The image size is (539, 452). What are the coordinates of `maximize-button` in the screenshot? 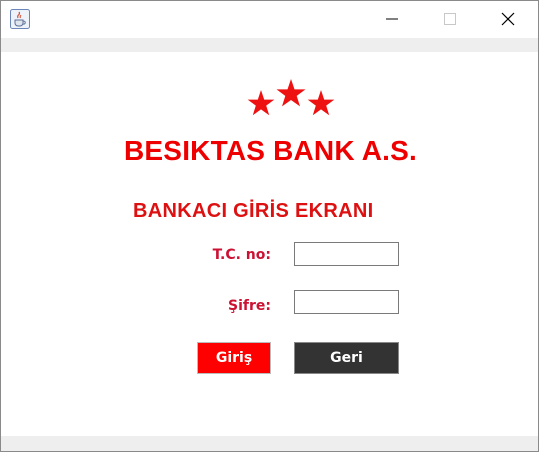 It's located at (450, 19).